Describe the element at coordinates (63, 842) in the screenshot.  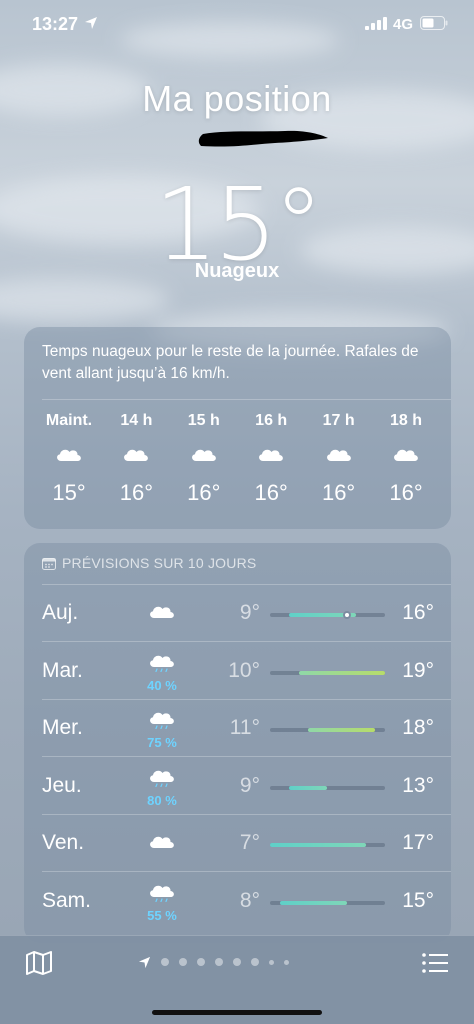
I see `daily-day: Ven.` at that location.